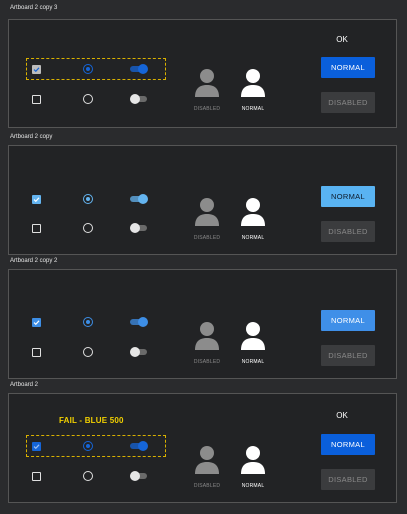 This screenshot has width=407, height=514. What do you see at coordinates (34, 8) in the screenshot?
I see `artboard-title: Artboard 2 copy 3` at bounding box center [34, 8].